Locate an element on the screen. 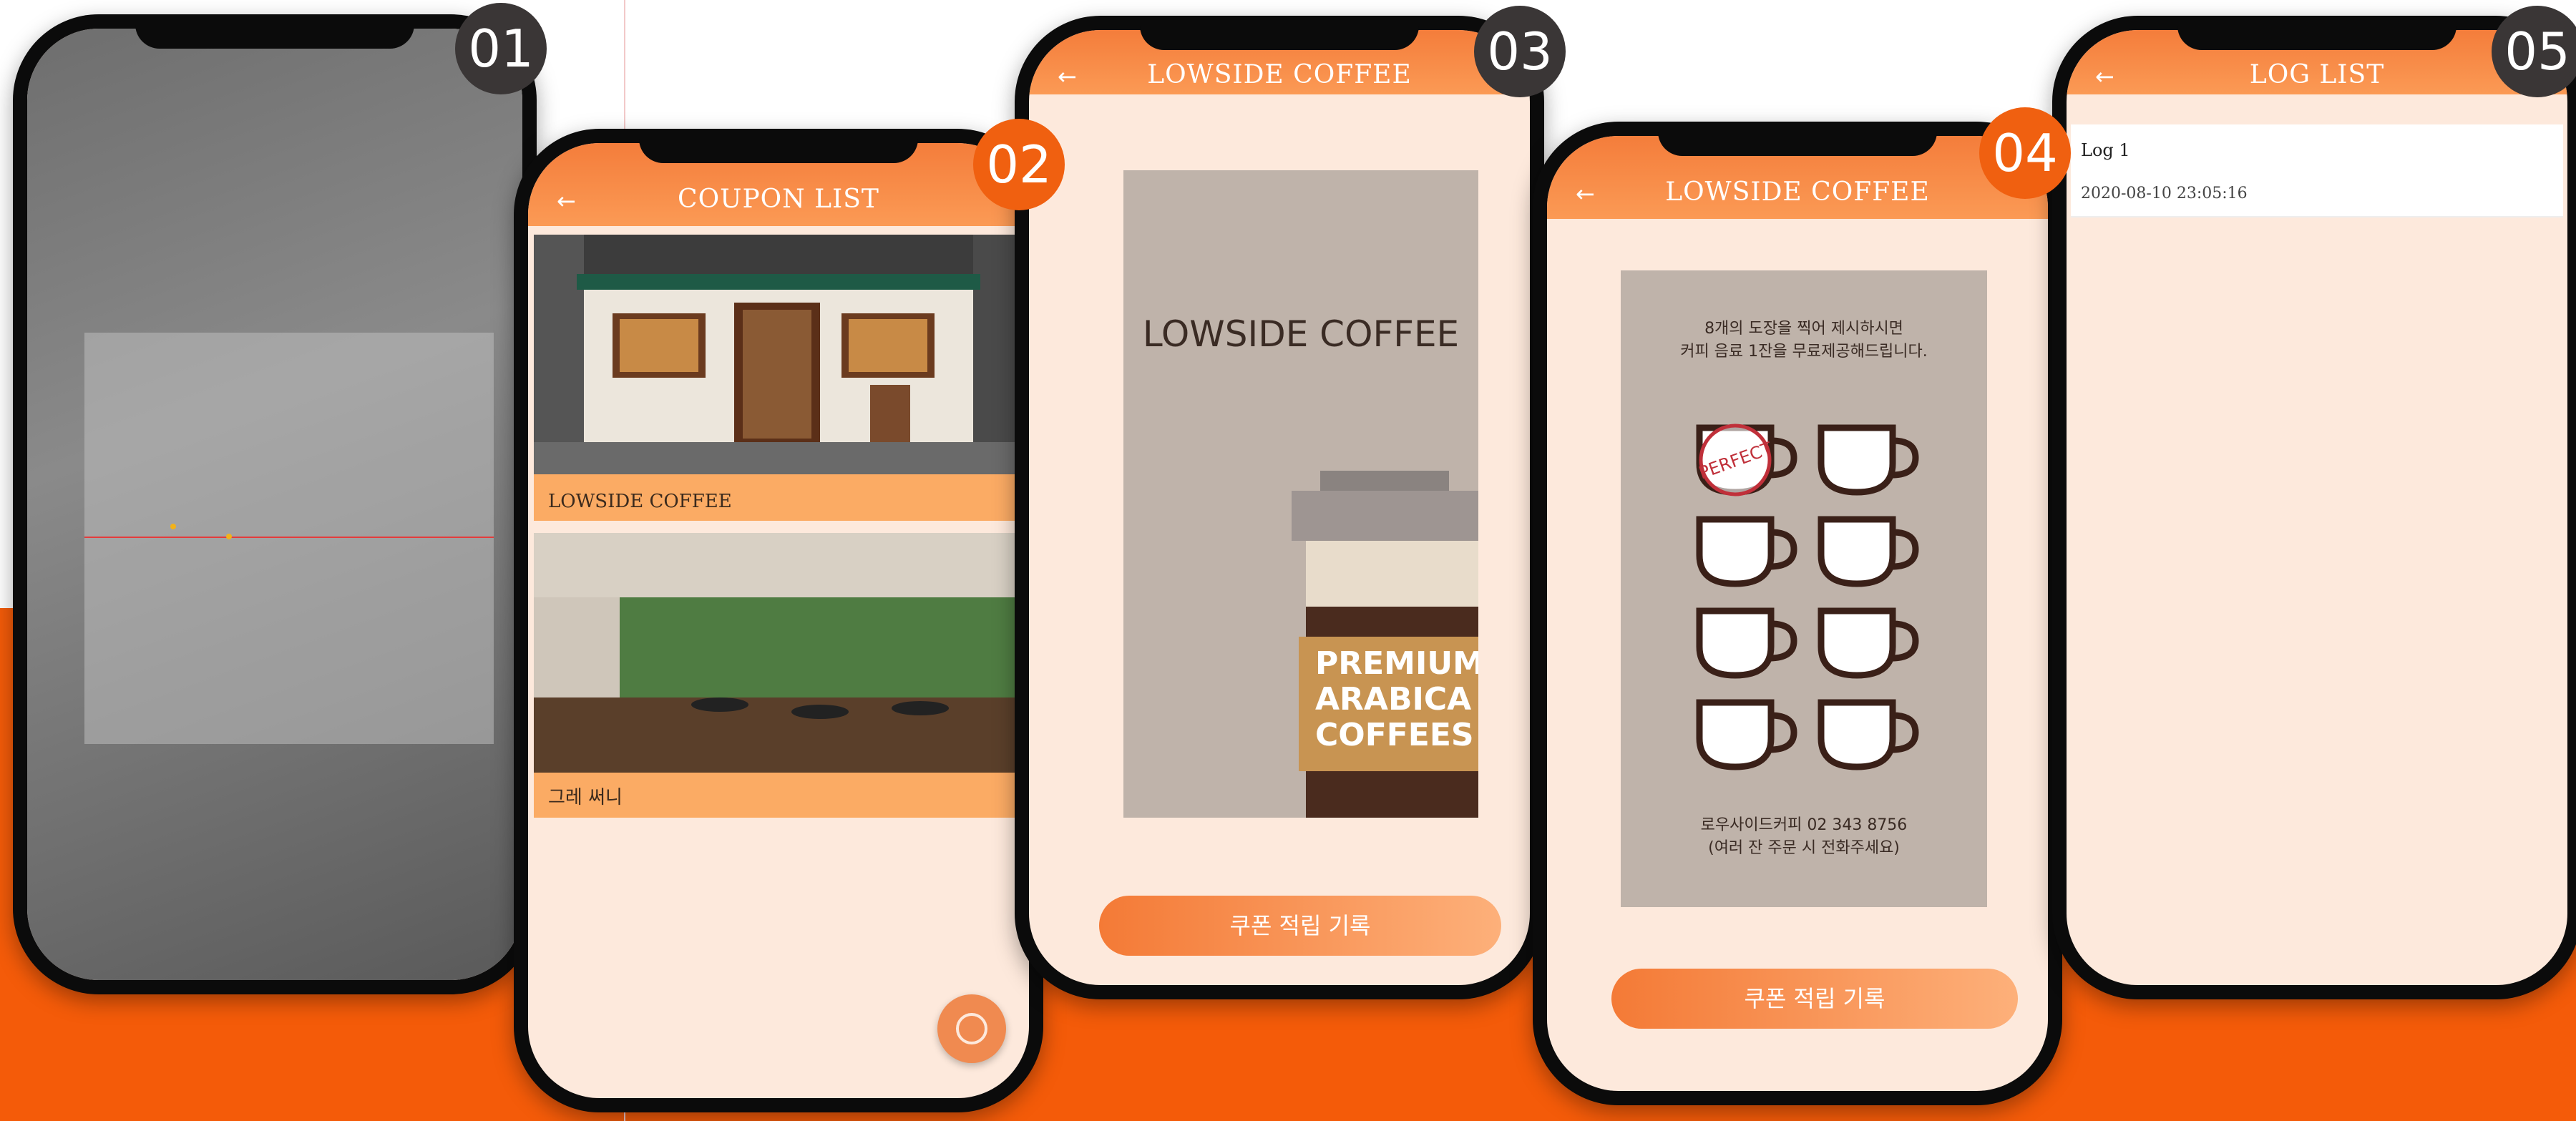 The height and width of the screenshot is (1121, 2576). stamped-cup-icon: PERFECT is located at coordinates (1746, 460).